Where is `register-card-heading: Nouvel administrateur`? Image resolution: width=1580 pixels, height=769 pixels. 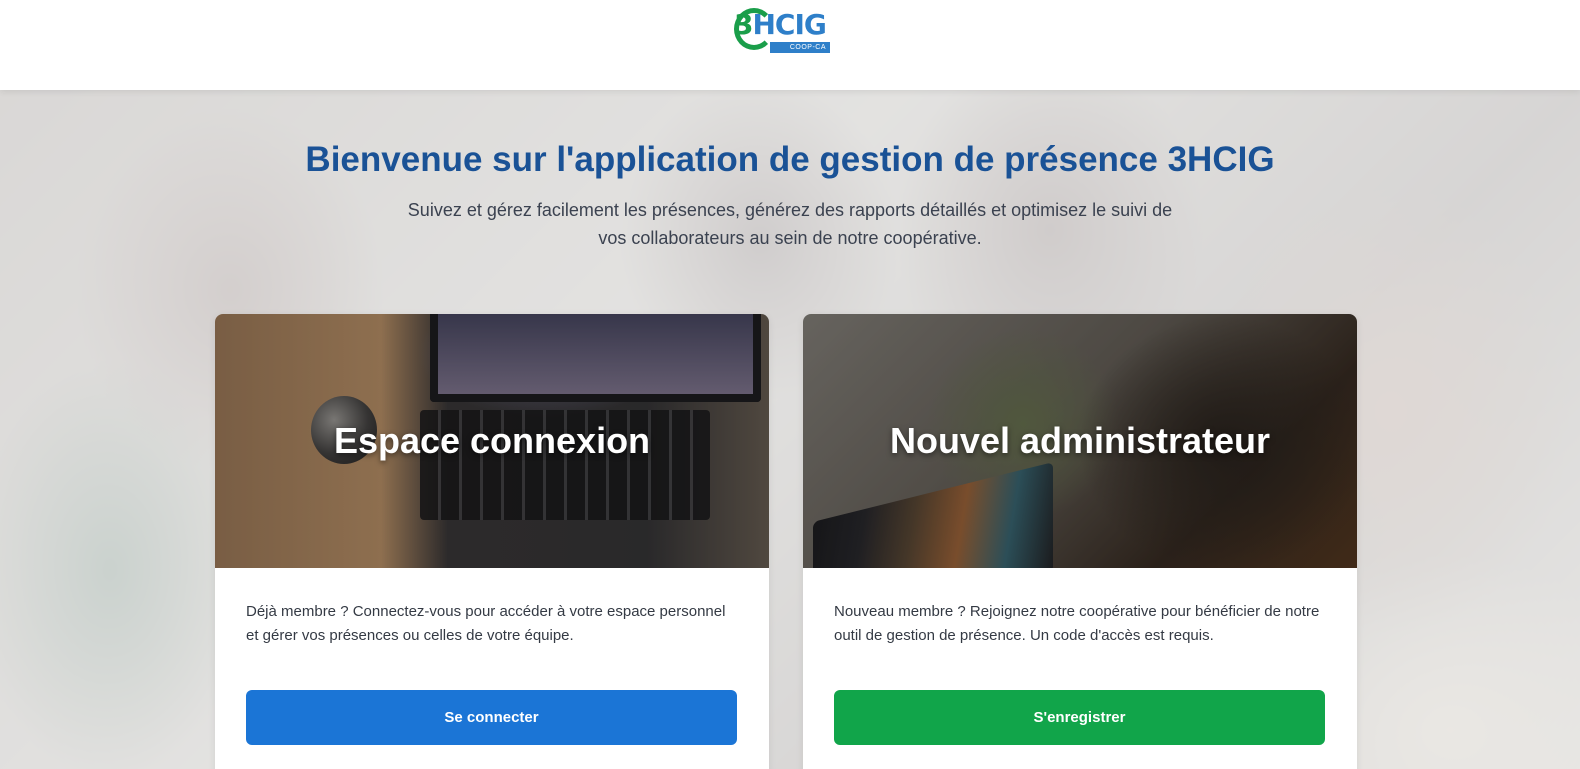 register-card-heading: Nouvel administrateur is located at coordinates (1080, 440).